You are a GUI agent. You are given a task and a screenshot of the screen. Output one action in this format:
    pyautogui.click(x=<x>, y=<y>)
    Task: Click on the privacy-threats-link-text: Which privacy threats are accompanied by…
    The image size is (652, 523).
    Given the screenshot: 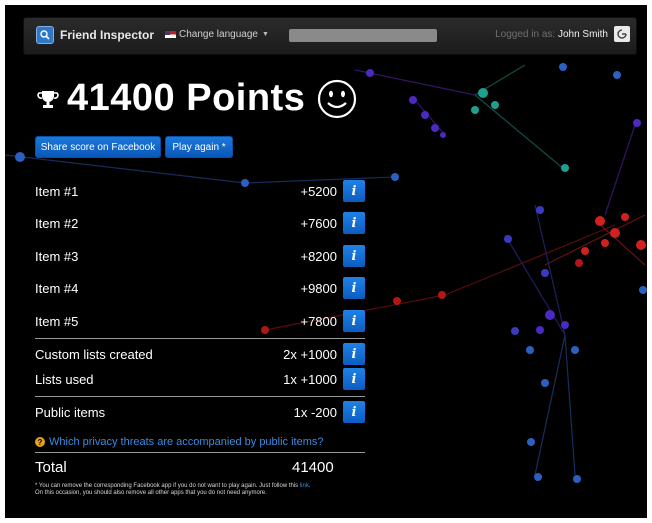 What is the action you would take?
    pyautogui.click(x=186, y=442)
    